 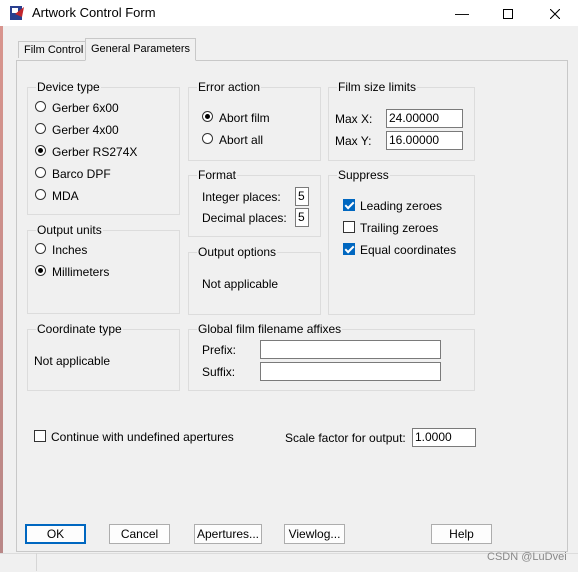 I want to click on radio-label: Barco DPF, so click(x=81, y=174).